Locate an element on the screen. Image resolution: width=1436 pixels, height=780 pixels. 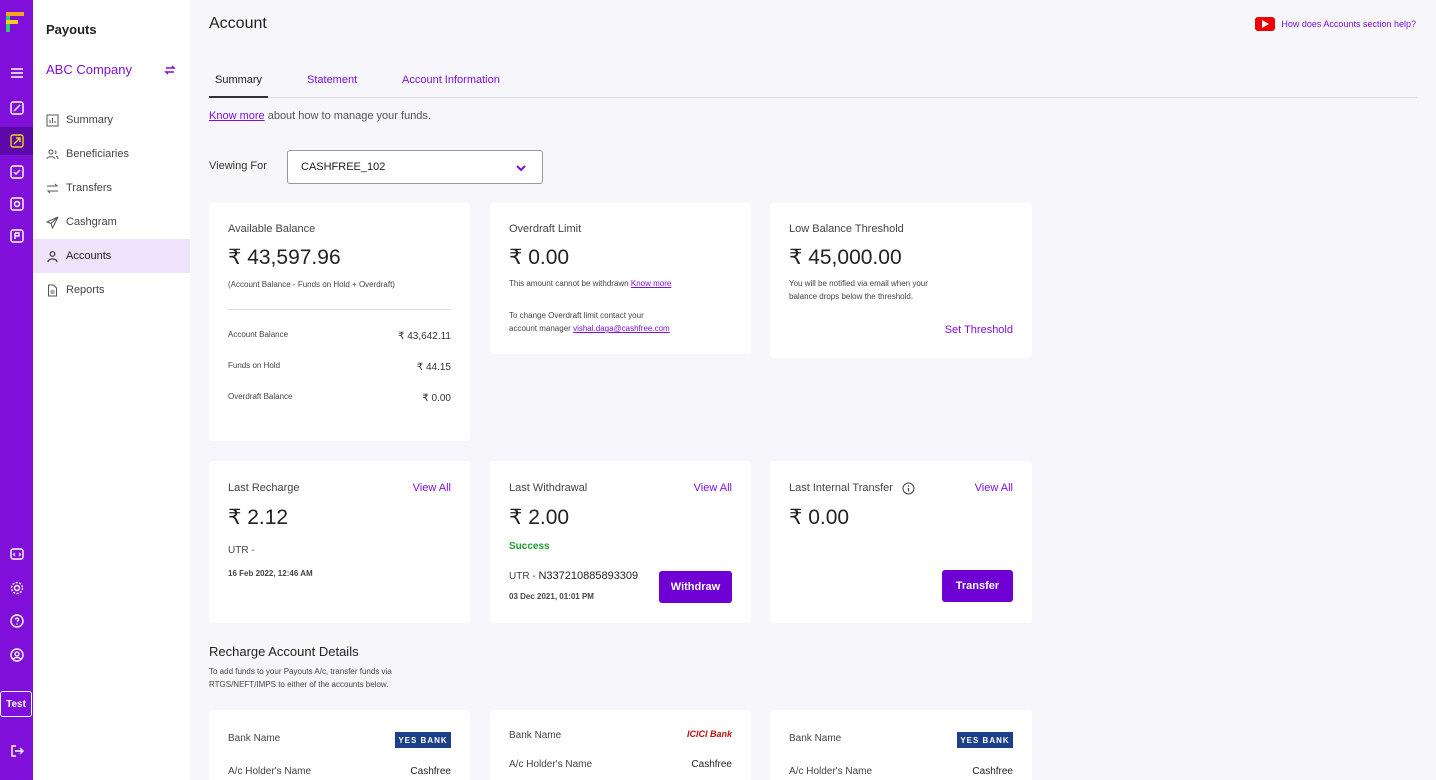
bank-name-label: Bank Name is located at coordinates (254, 738).